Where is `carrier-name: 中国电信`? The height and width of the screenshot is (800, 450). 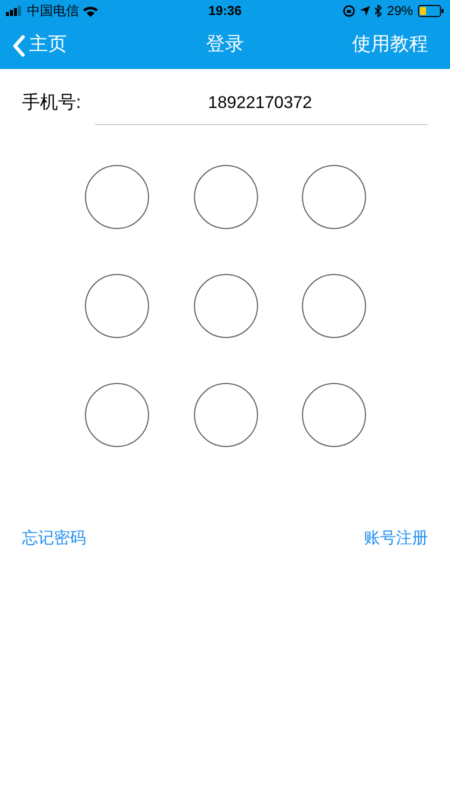
carrier-name: 中国电信 is located at coordinates (53, 11).